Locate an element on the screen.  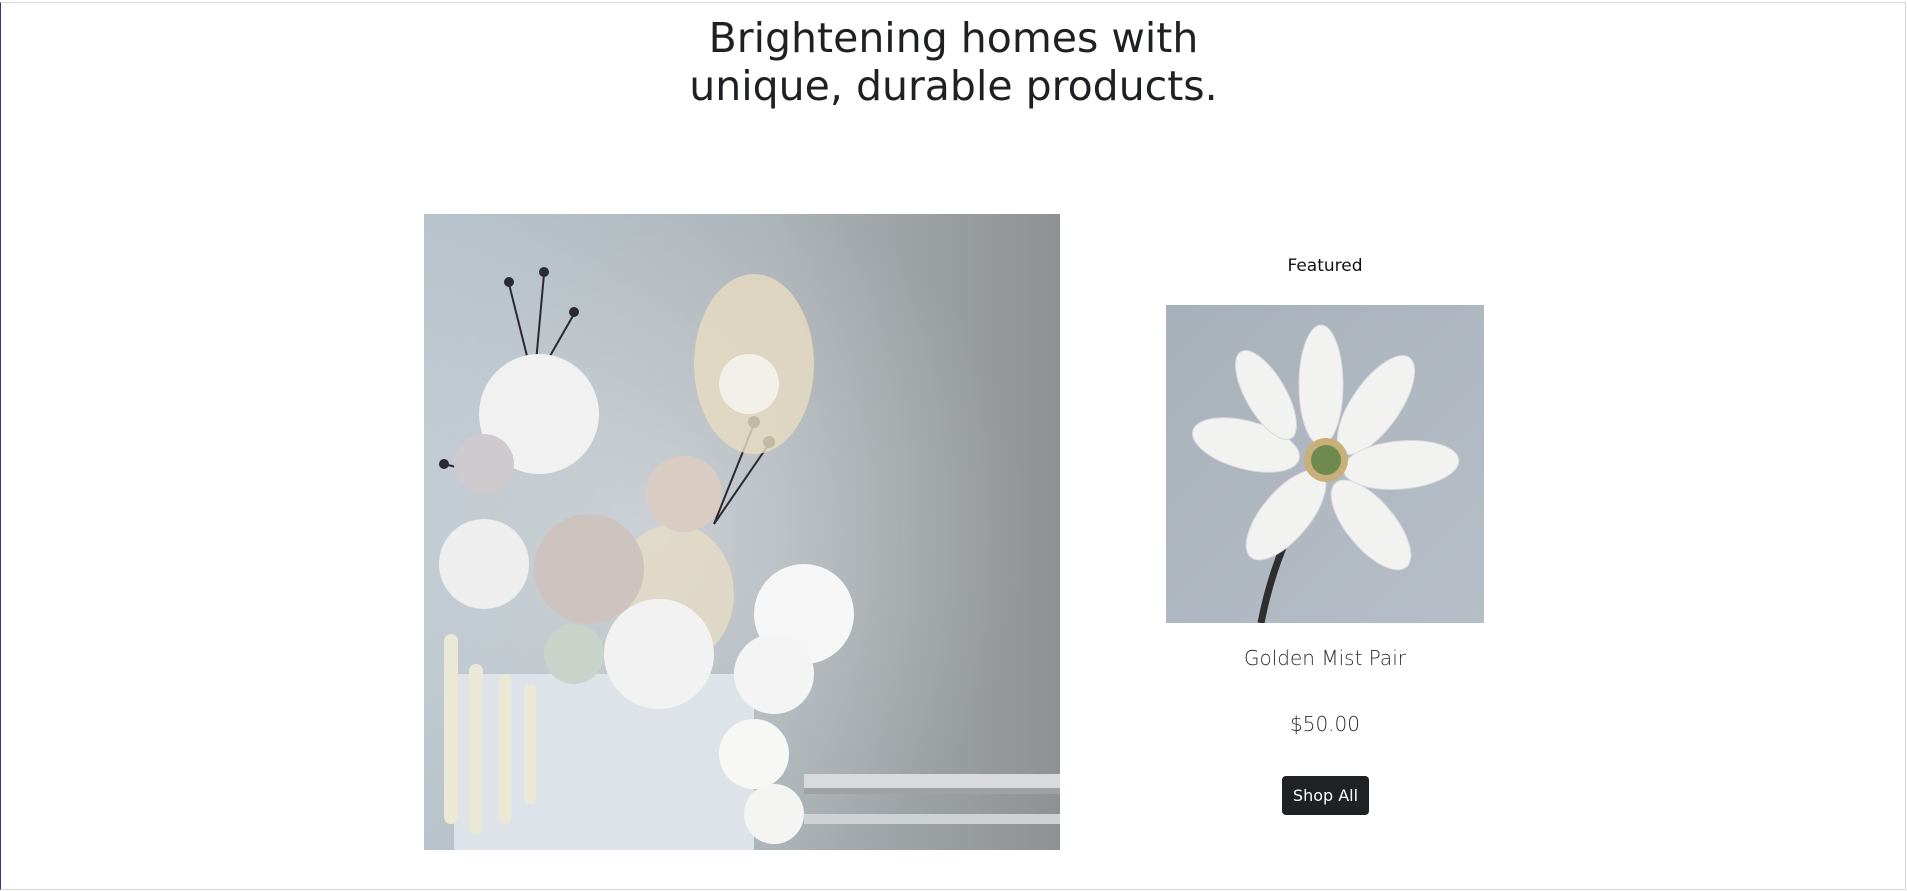
product-name: Golden Mist Pair is located at coordinates (1325, 658).